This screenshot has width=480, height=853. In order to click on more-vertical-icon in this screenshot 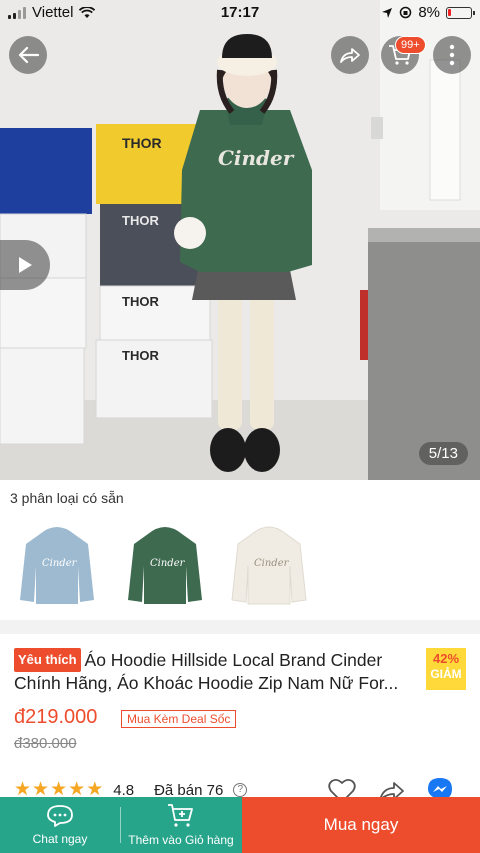, I will do `click(452, 55)`.